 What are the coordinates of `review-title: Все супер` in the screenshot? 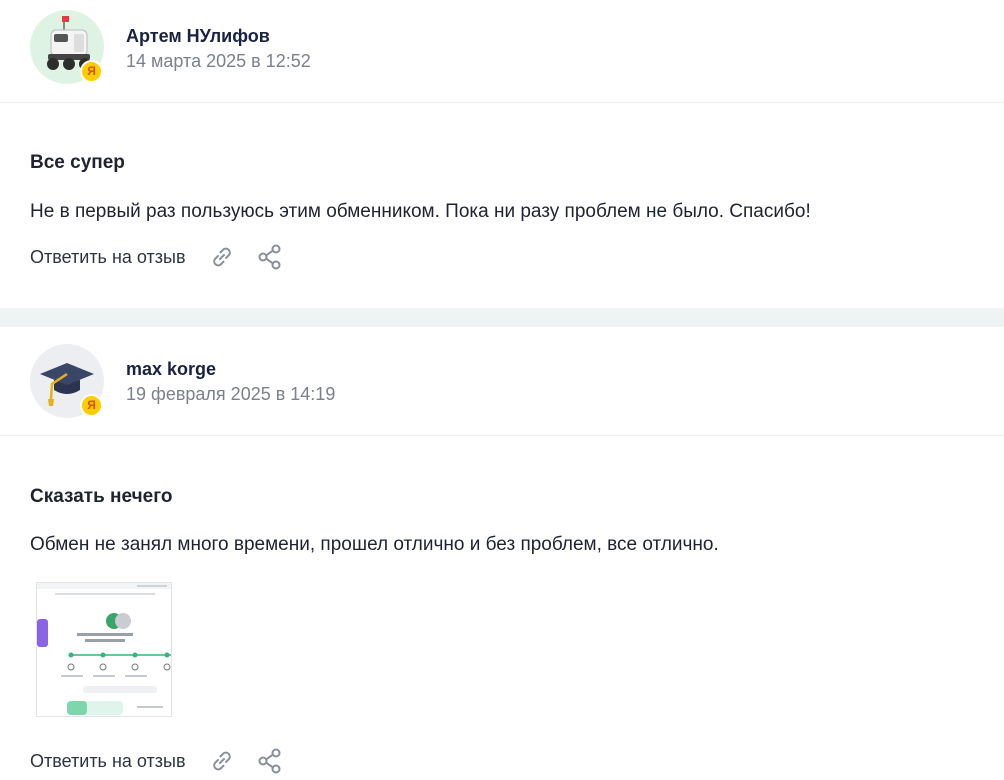 It's located at (77, 162).